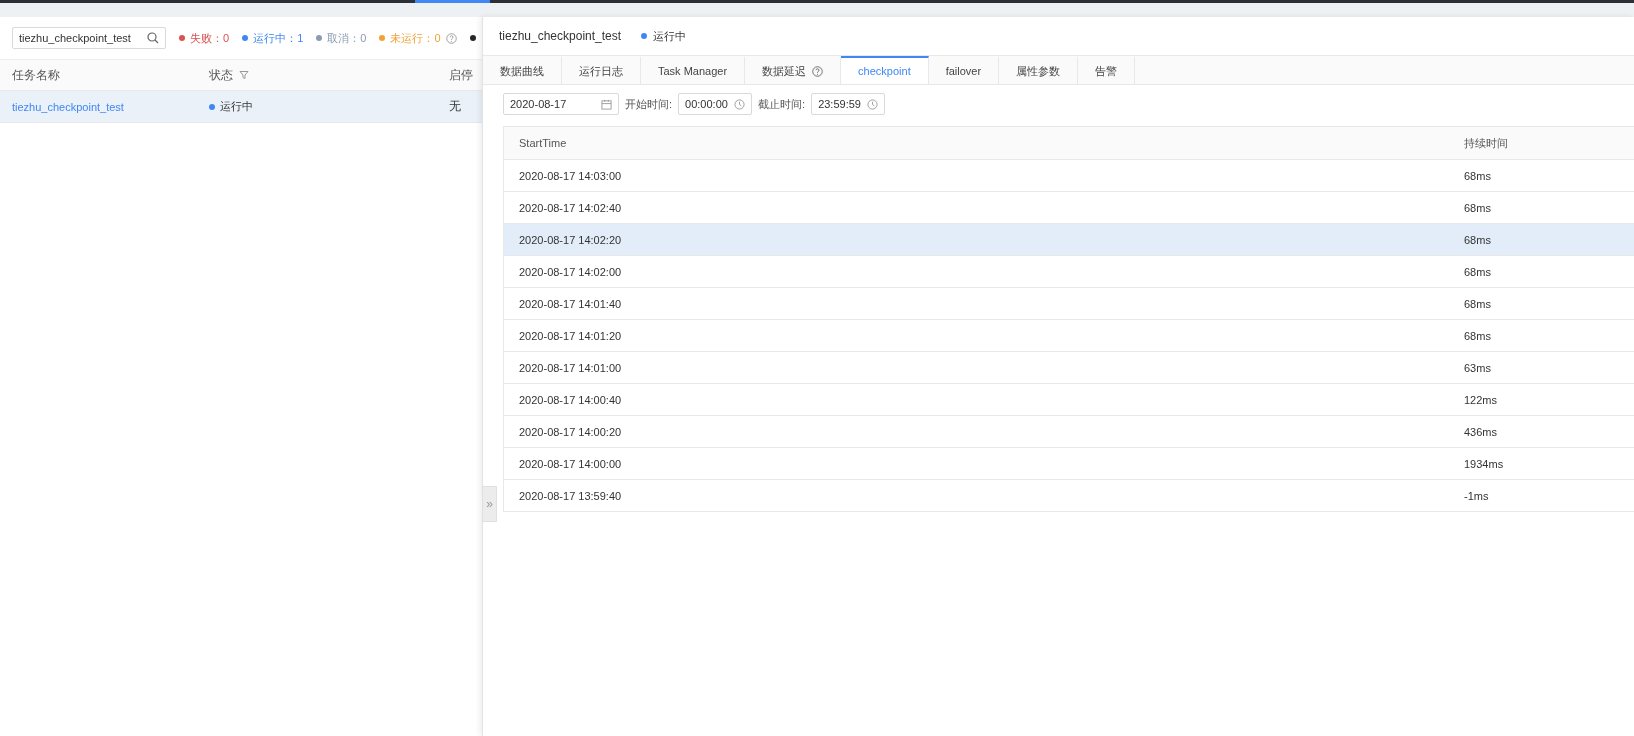  Describe the element at coordinates (522, 70) in the screenshot. I see `tab: 数据曲线` at that location.